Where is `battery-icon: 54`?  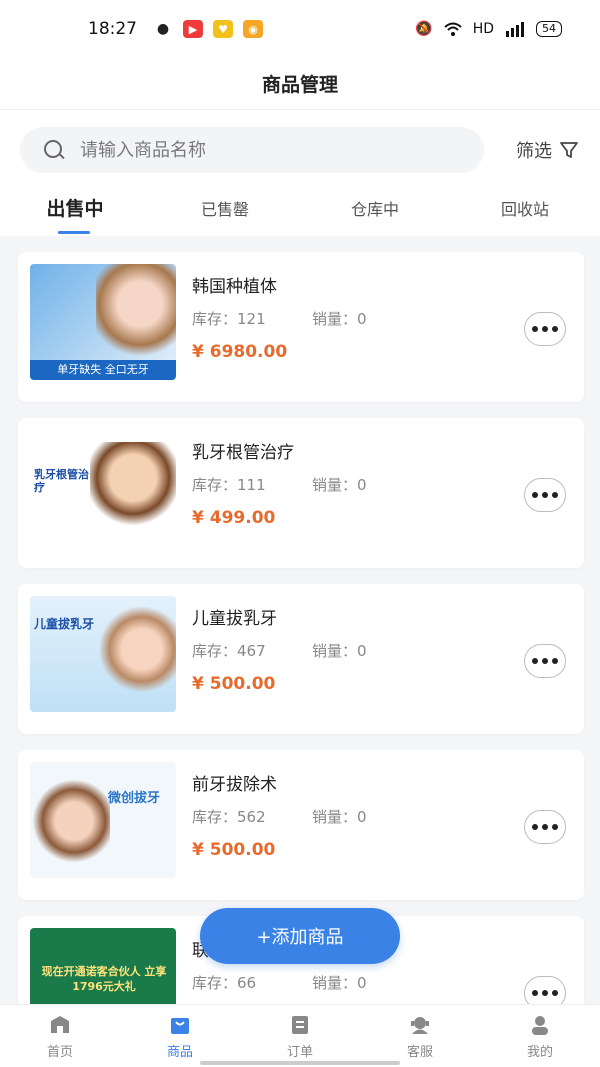
battery-icon: 54 is located at coordinates (549, 29).